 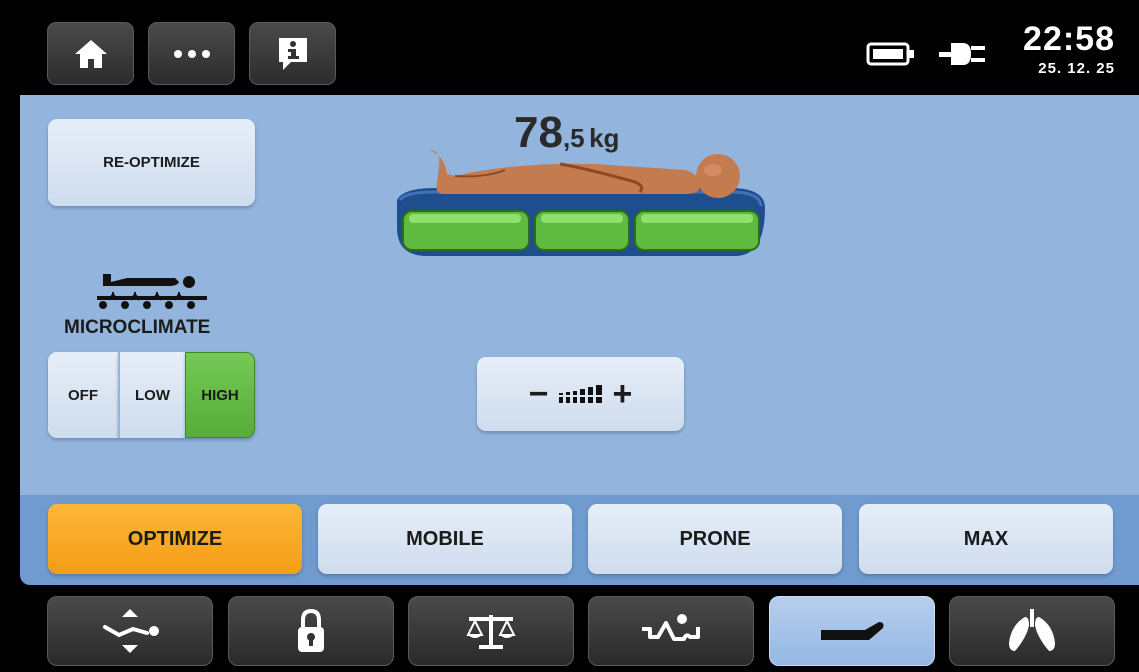 I want to click on mattress-icon, so click(x=852, y=631).